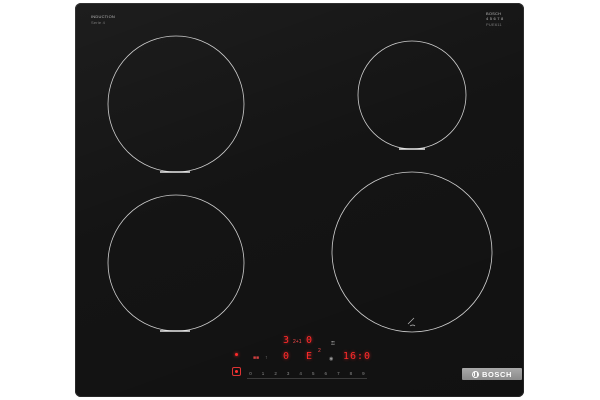 This screenshot has height=400, width=600. Describe the element at coordinates (412, 95) in the screenshot. I see `rear-right-zone` at that location.